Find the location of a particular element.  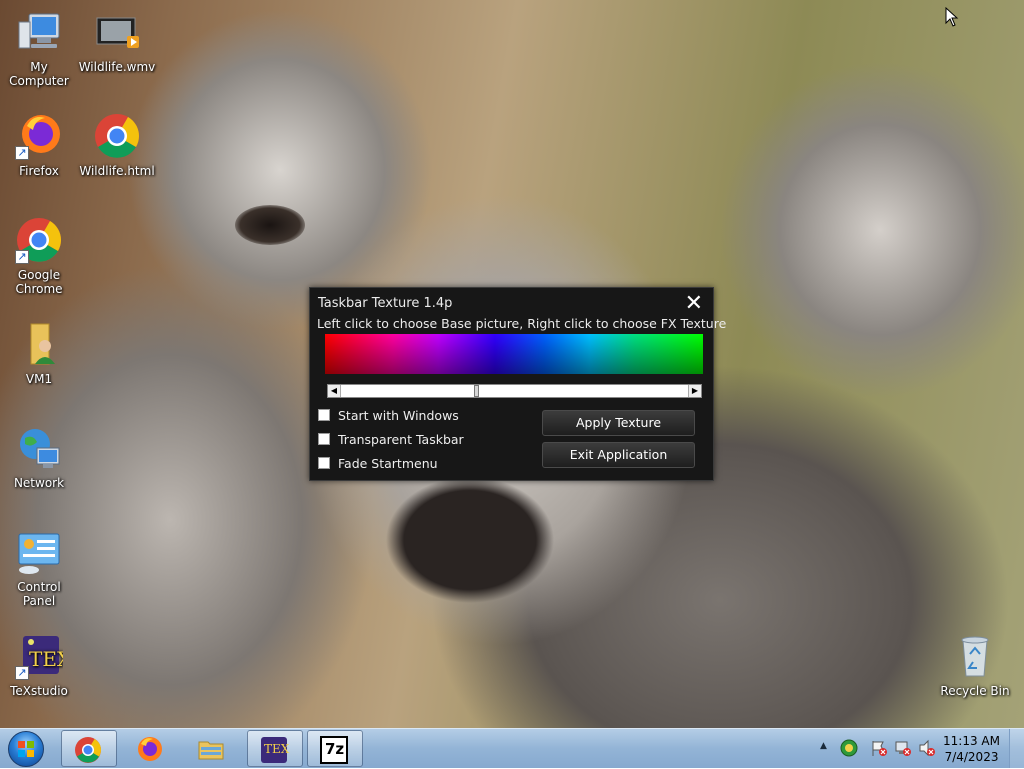

checkbox-transparent-taskbar: Transparent Taskbar is located at coordinates (391, 439).